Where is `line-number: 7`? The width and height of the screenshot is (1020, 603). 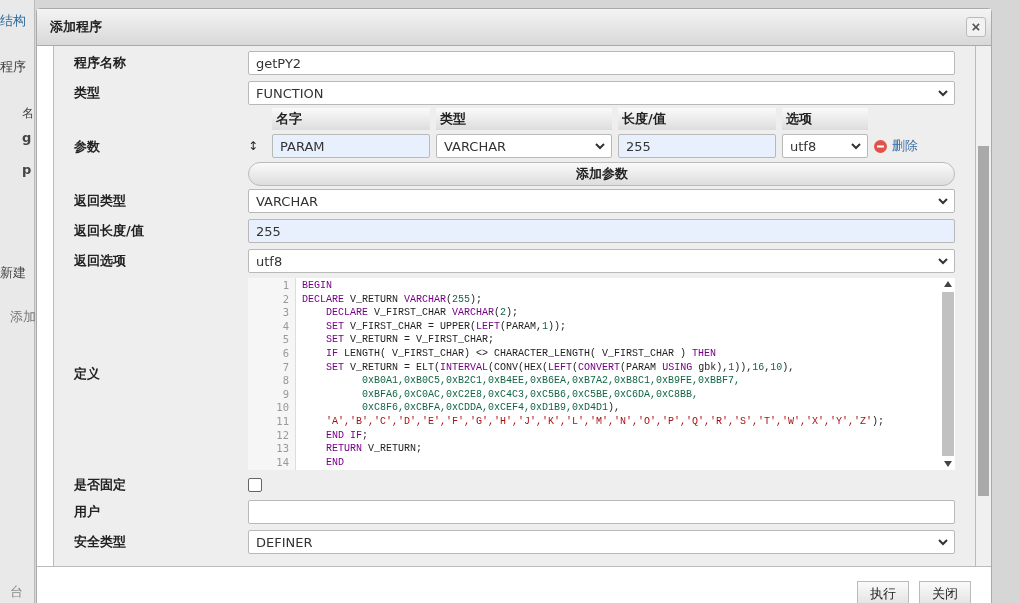 line-number: 7 is located at coordinates (285, 367).